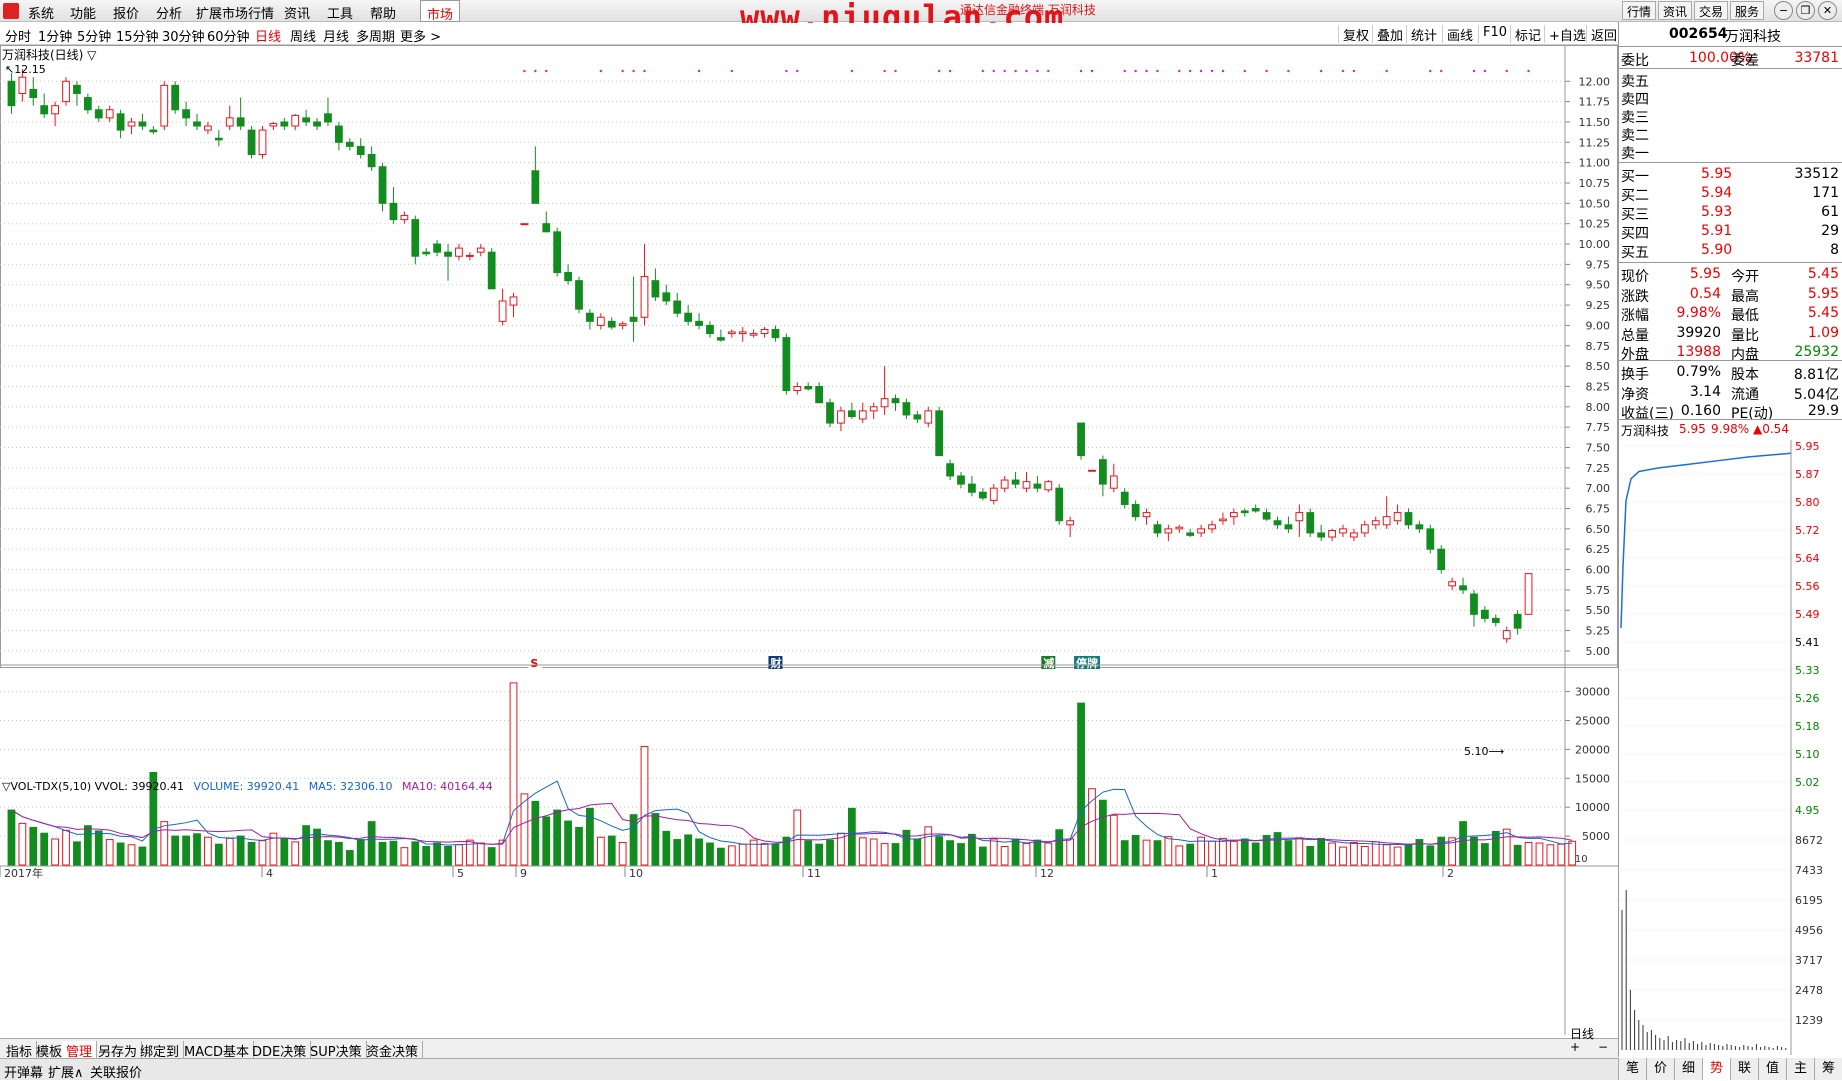 This screenshot has height=1081, width=1842. Describe the element at coordinates (1389, 34) in the screenshot. I see `tool-overlay: 叠加` at that location.